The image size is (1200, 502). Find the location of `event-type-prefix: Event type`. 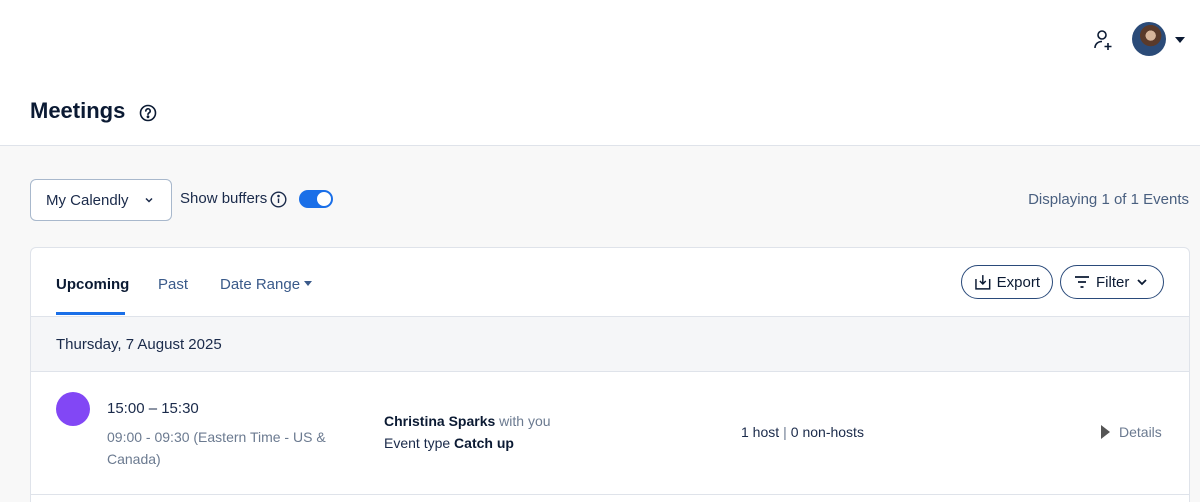

event-type-prefix: Event type is located at coordinates (417, 443).